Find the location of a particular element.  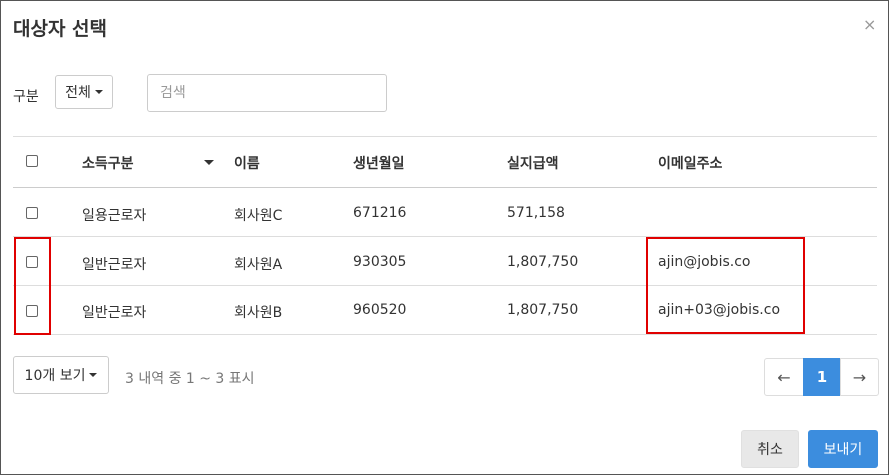

page-size-select: 10개 보기 is located at coordinates (61, 375).